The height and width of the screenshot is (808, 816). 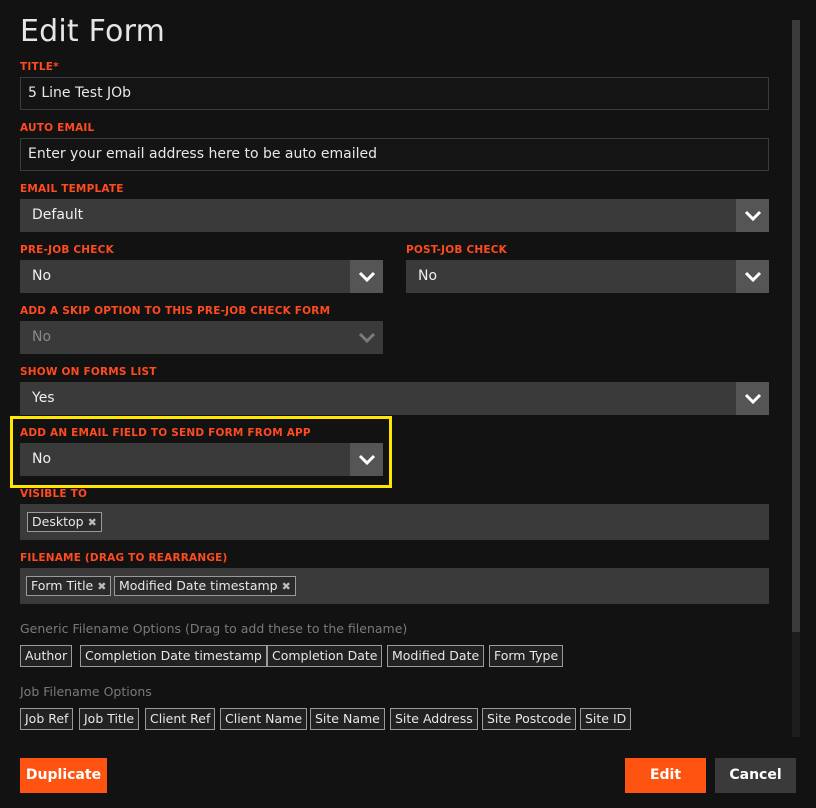 What do you see at coordinates (63, 775) in the screenshot?
I see `duplicate-button: Duplicate` at bounding box center [63, 775].